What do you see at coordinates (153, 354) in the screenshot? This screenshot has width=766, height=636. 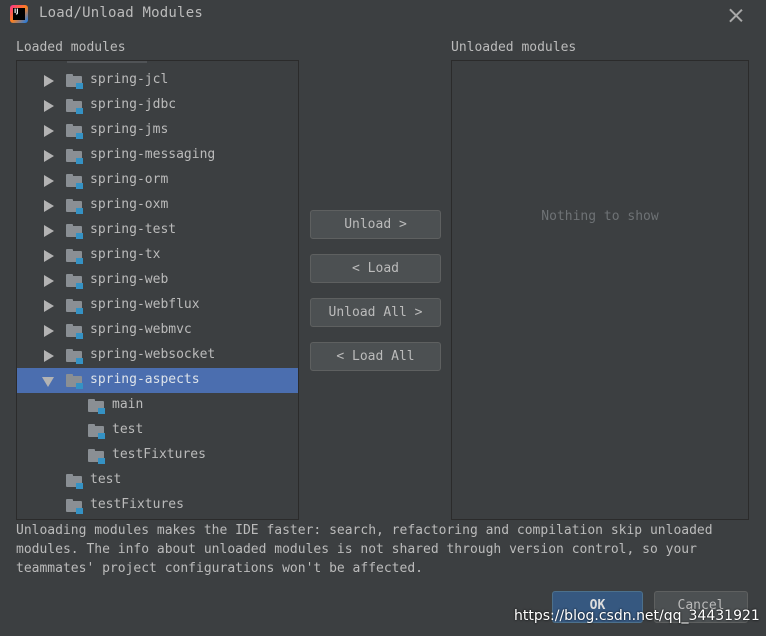 I see `module-label: spring-websocket` at bounding box center [153, 354].